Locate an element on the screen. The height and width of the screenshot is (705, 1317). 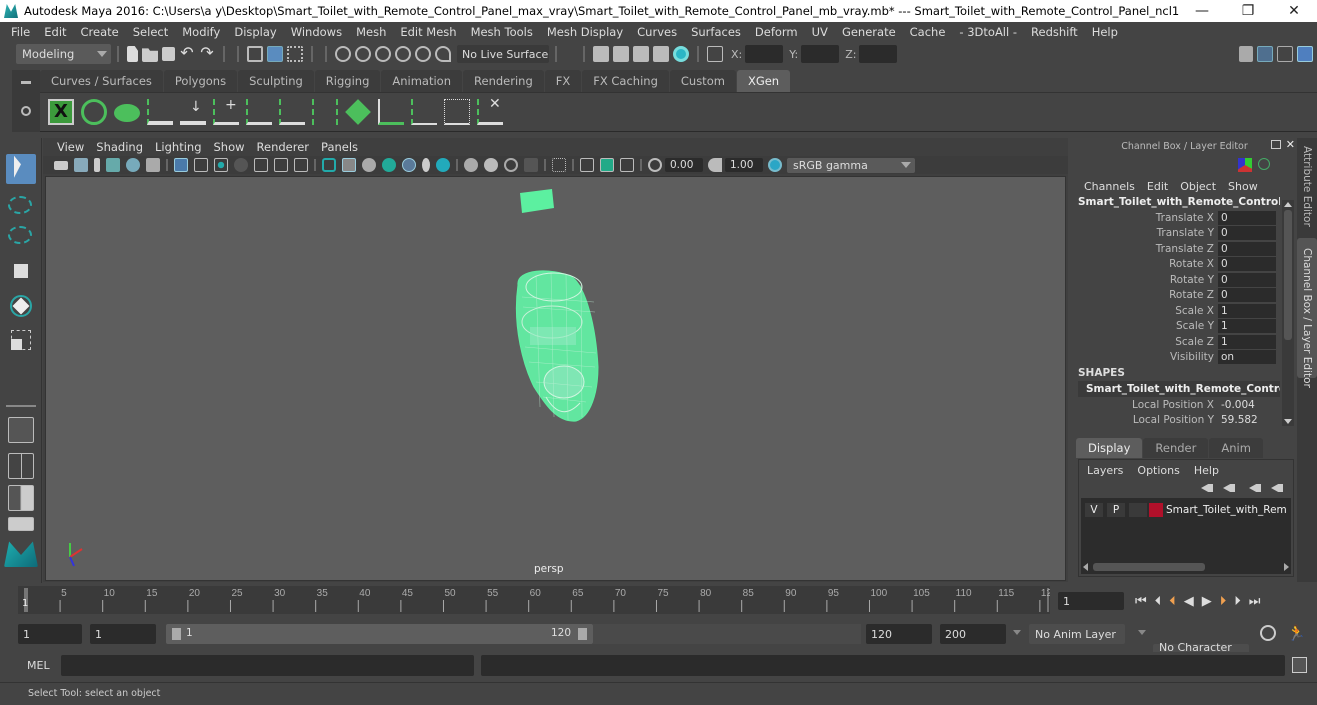
menu-curves: Curves is located at coordinates (657, 32).